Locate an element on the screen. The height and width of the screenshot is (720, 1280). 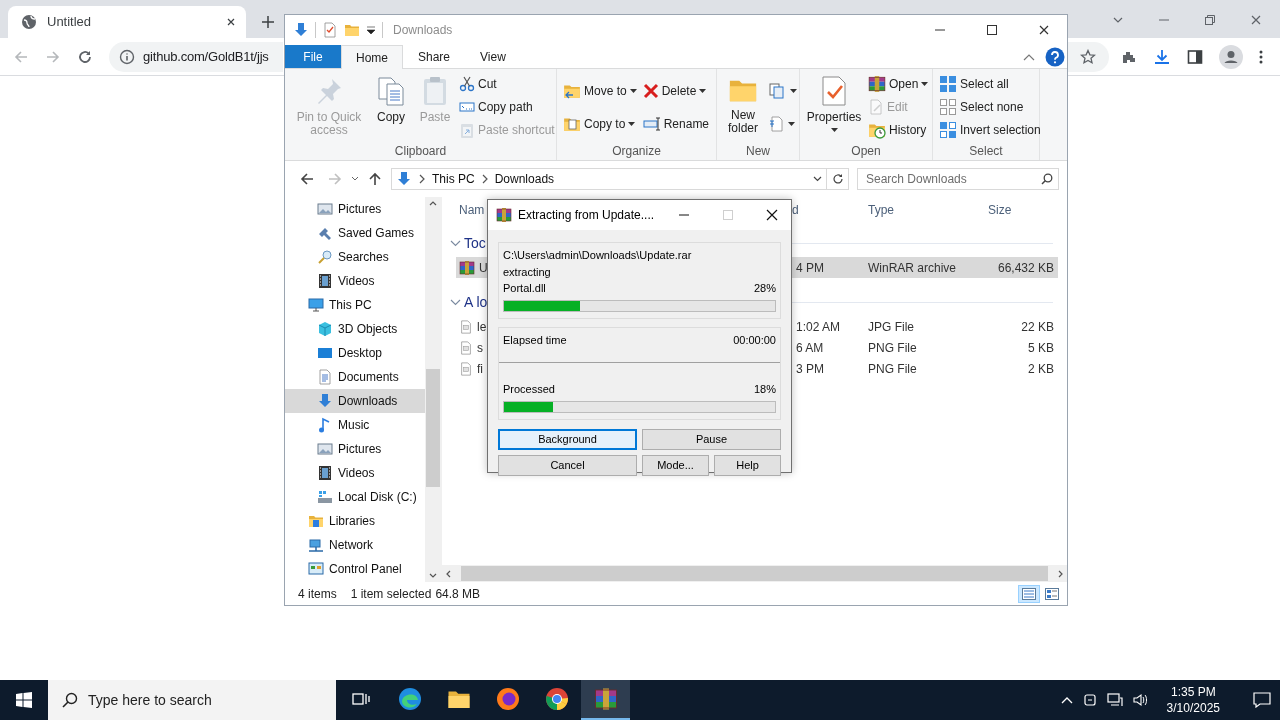
ribbon-tab: Share is located at coordinates (434, 56).